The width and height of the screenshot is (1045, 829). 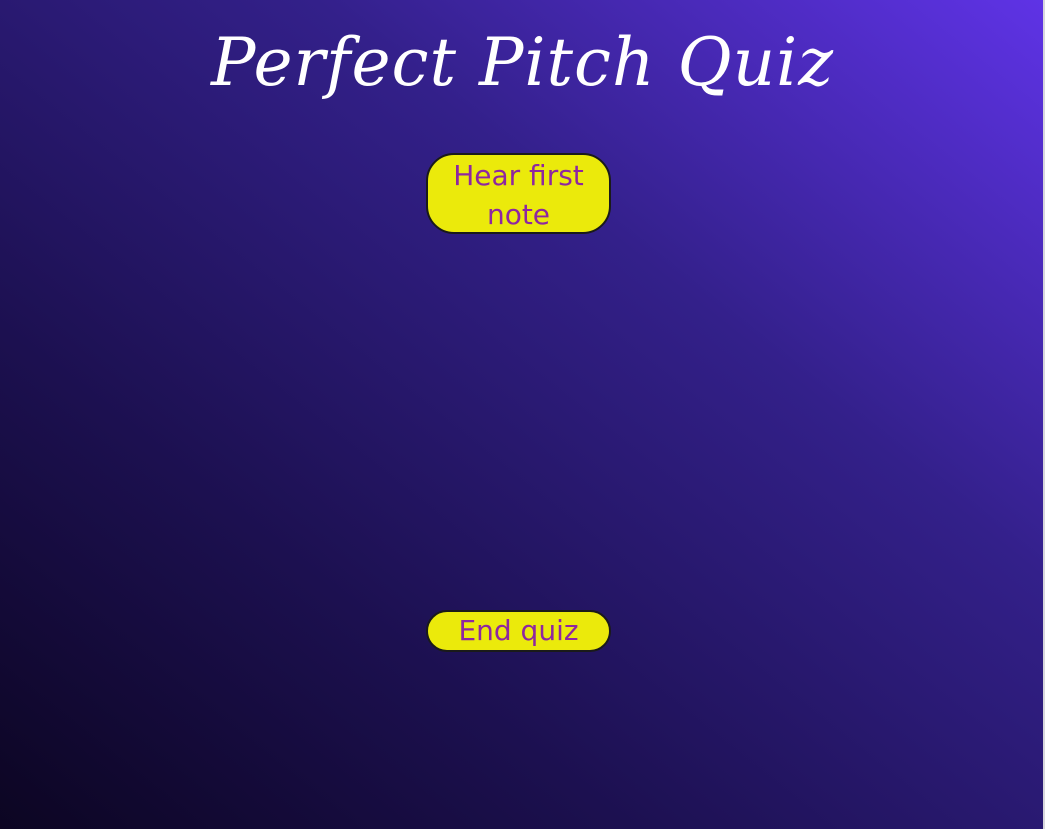 What do you see at coordinates (518, 193) in the screenshot?
I see `hear-first-note-button: Hear first note` at bounding box center [518, 193].